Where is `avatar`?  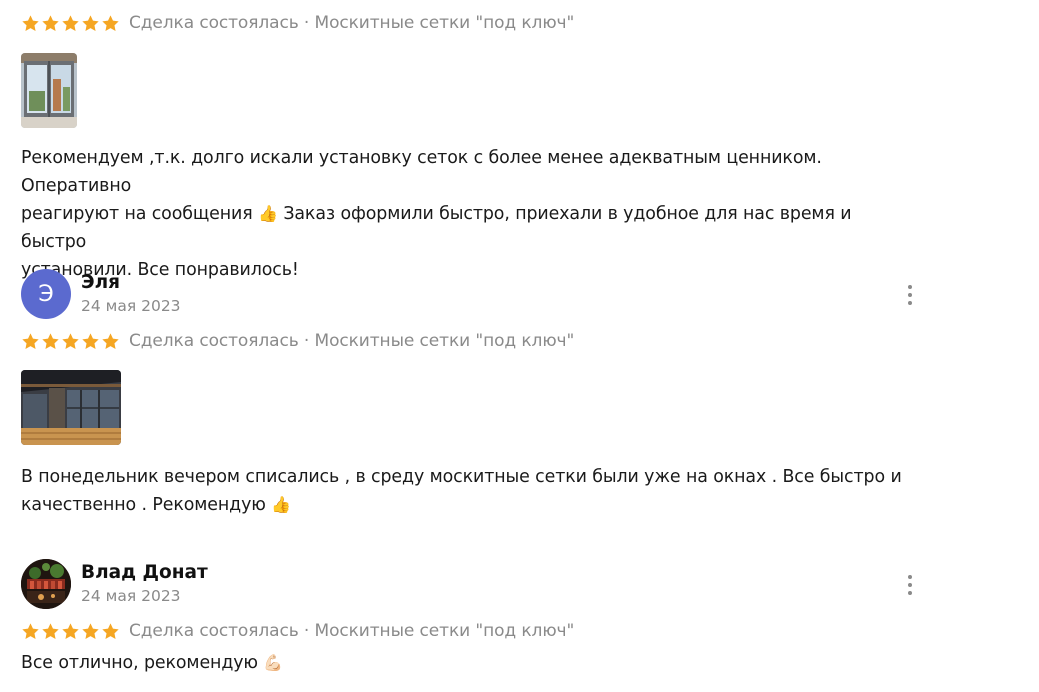 avatar is located at coordinates (46, 584).